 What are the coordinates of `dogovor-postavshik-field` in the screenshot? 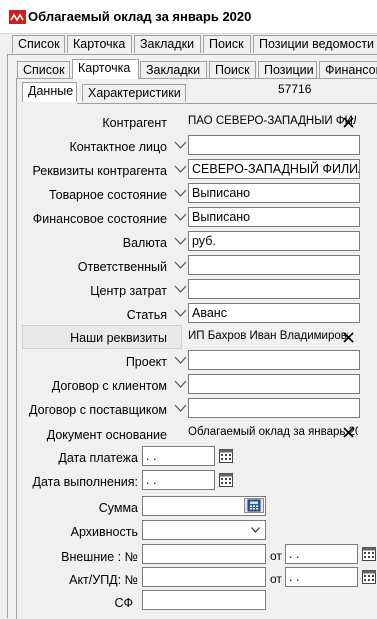 It's located at (274, 408).